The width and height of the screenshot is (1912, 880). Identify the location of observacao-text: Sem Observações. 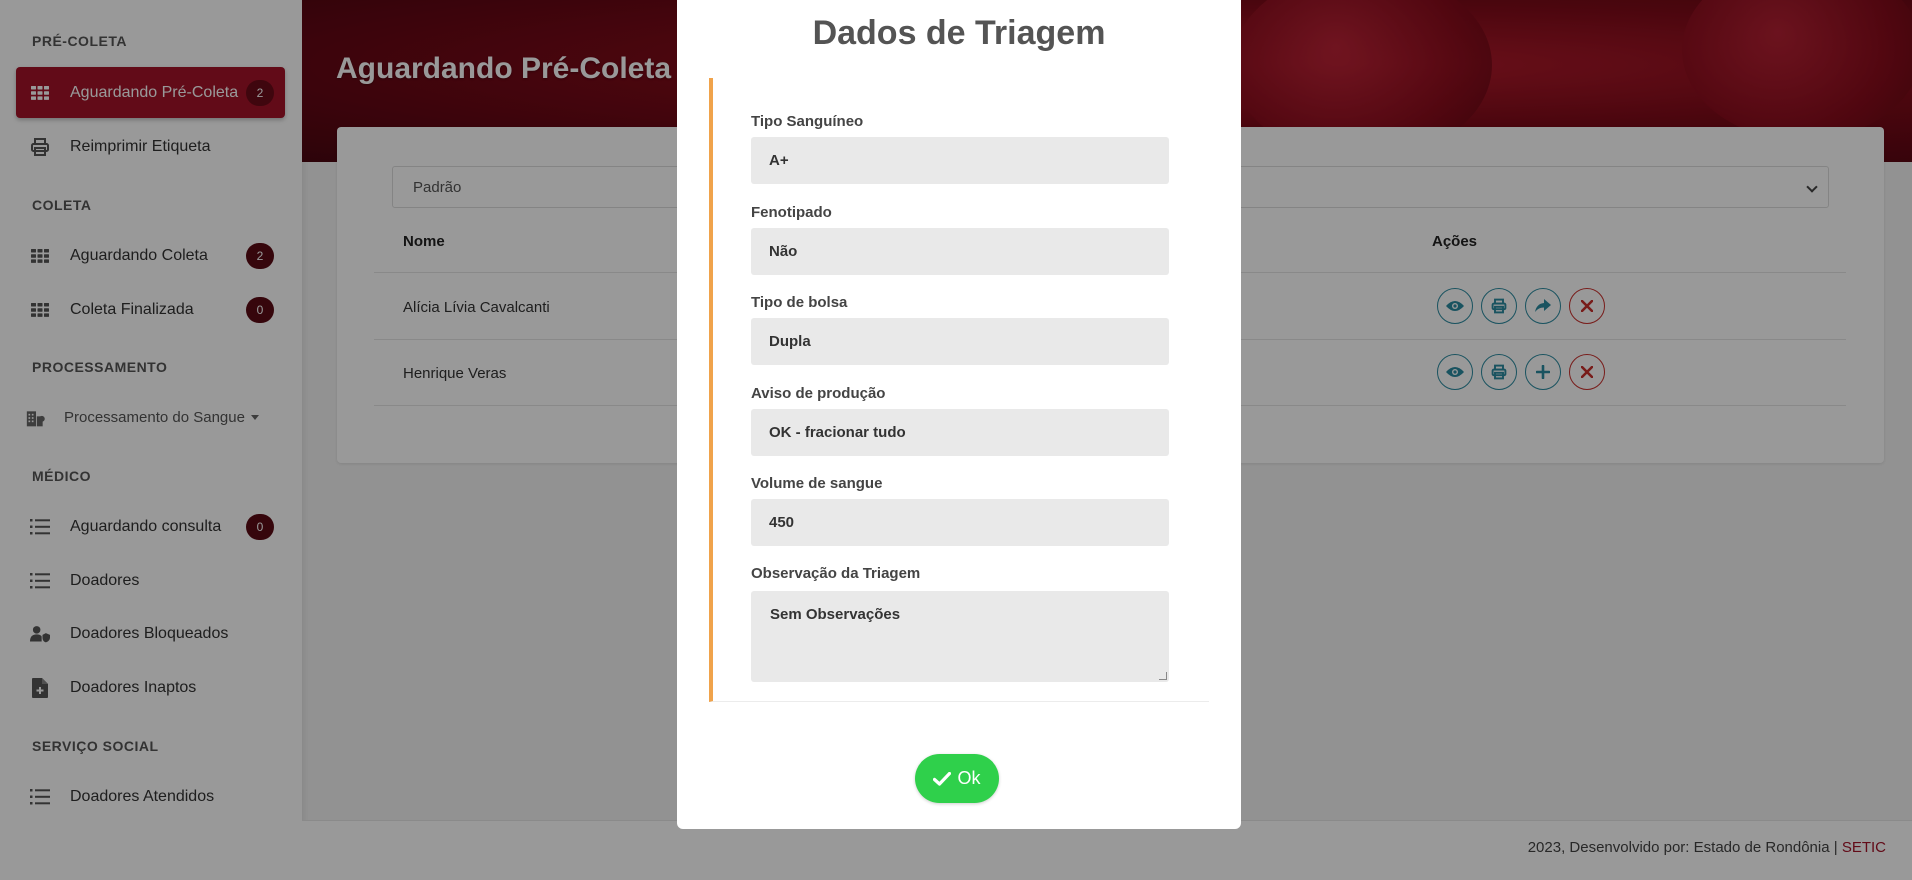
(835, 614).